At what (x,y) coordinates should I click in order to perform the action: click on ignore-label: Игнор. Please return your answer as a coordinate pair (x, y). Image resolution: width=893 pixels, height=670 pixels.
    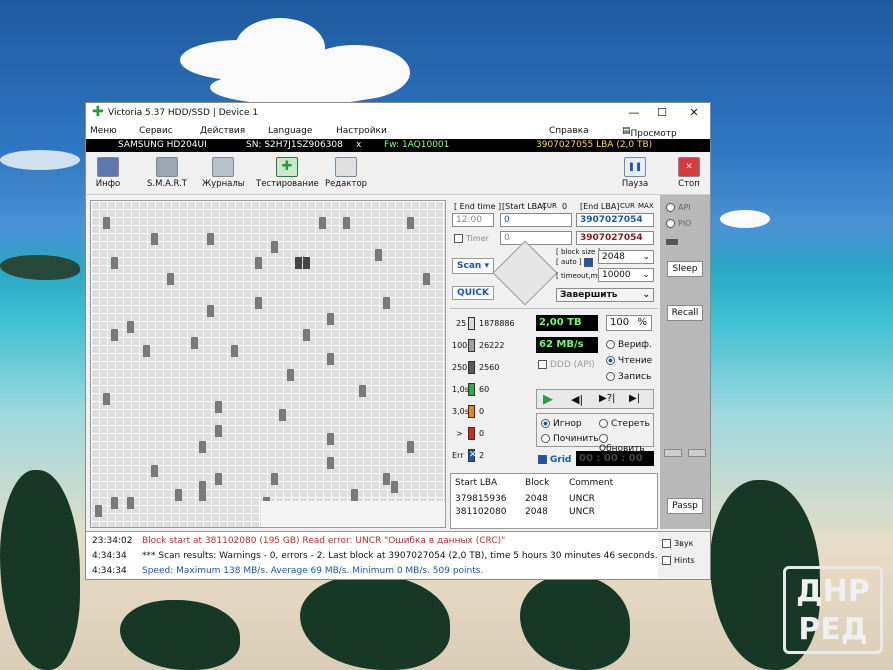
    Looking at the image, I should click on (567, 424).